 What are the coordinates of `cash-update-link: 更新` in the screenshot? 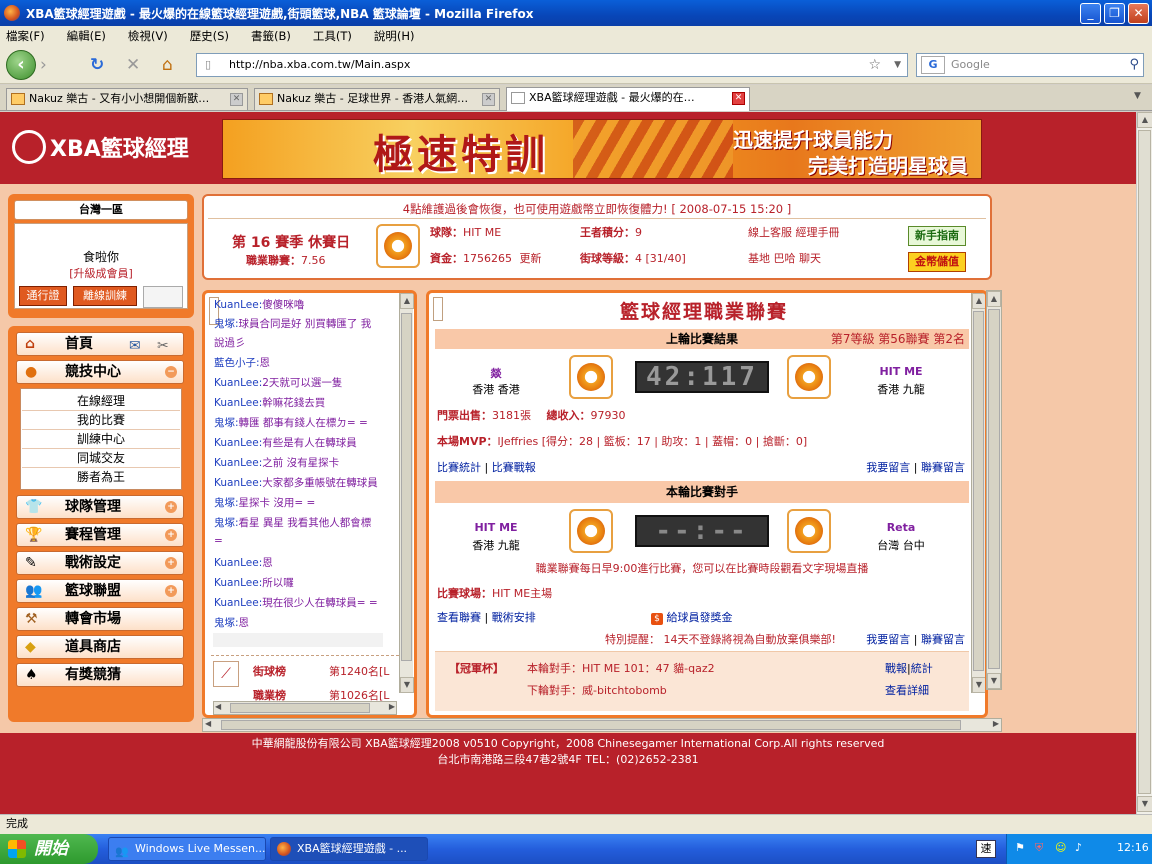 It's located at (531, 258).